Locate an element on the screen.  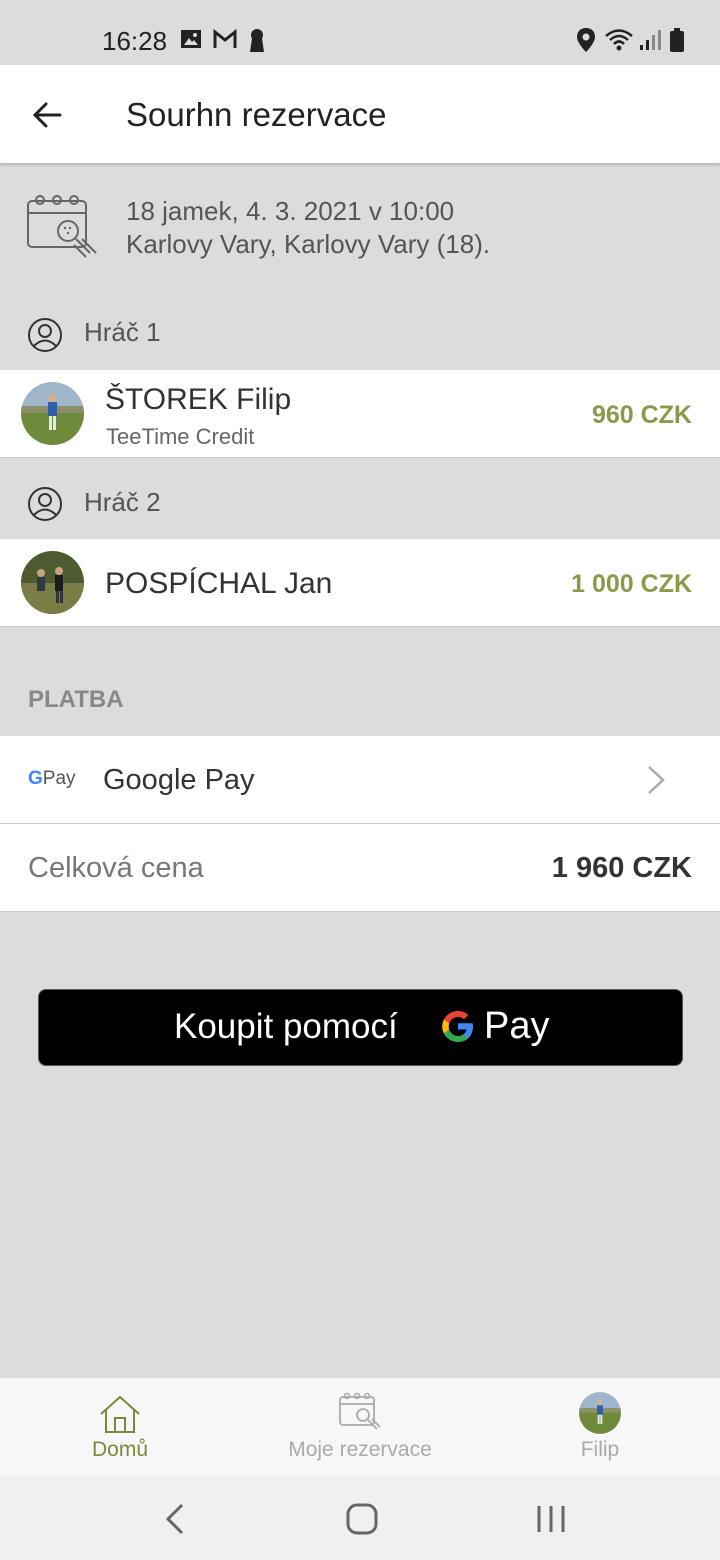
total-price-label: Celková cena is located at coordinates (116, 868).